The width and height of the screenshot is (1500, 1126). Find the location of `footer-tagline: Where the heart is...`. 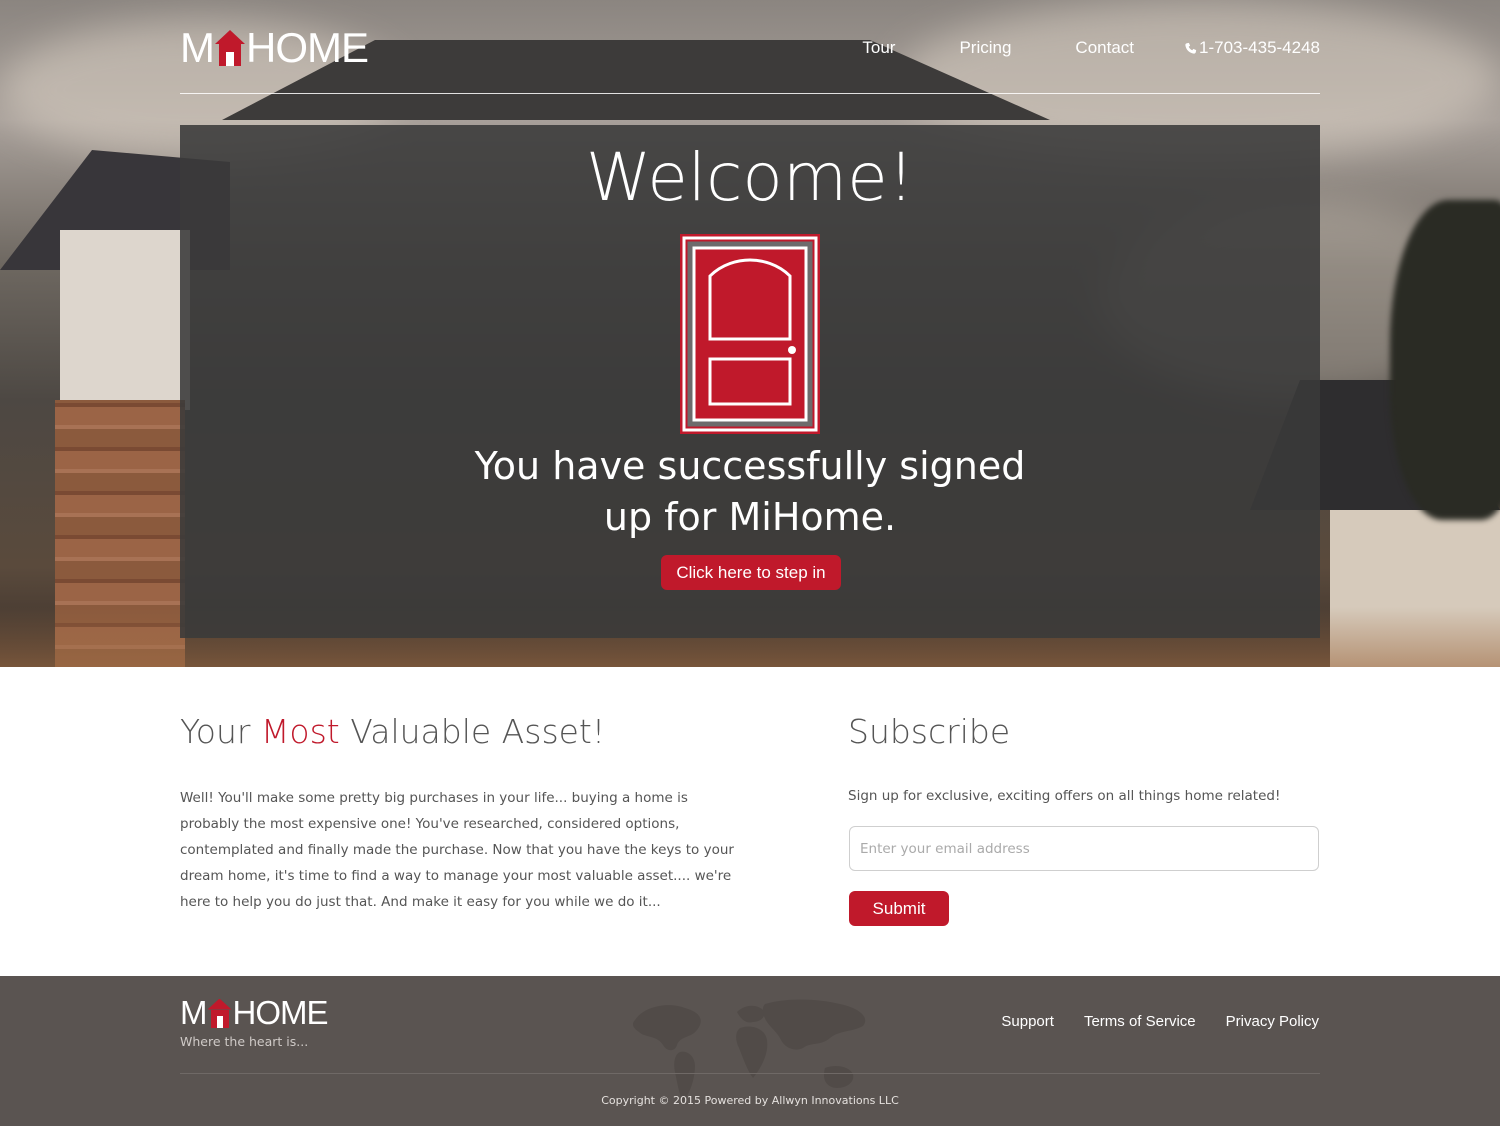

footer-tagline: Where the heart is... is located at coordinates (244, 1041).